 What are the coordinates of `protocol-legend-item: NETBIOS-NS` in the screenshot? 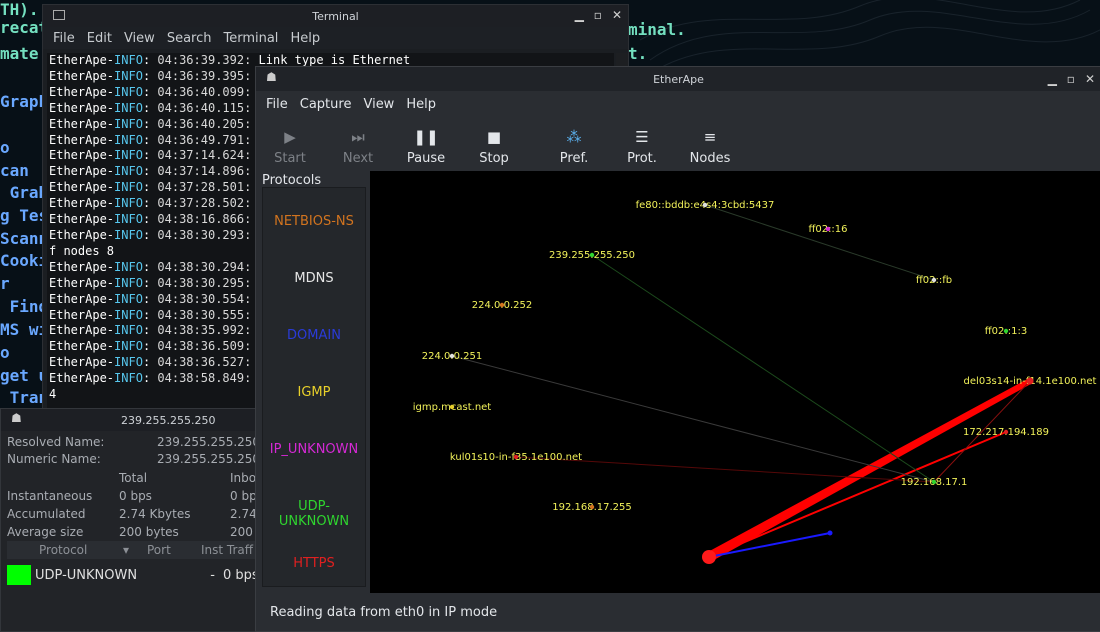 It's located at (314, 221).